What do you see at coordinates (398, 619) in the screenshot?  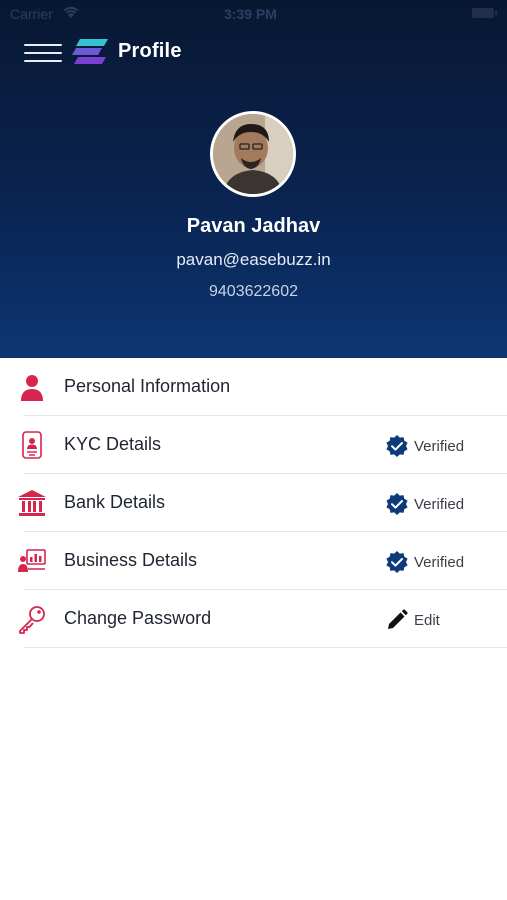 I see `pencil-icon` at bounding box center [398, 619].